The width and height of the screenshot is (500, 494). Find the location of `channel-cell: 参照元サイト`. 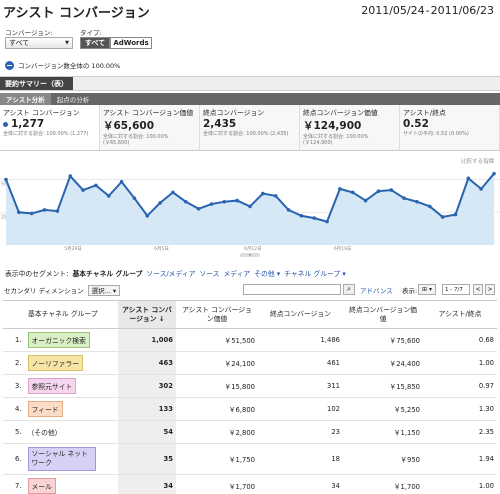

channel-cell: 参照元サイト is located at coordinates (71, 386).